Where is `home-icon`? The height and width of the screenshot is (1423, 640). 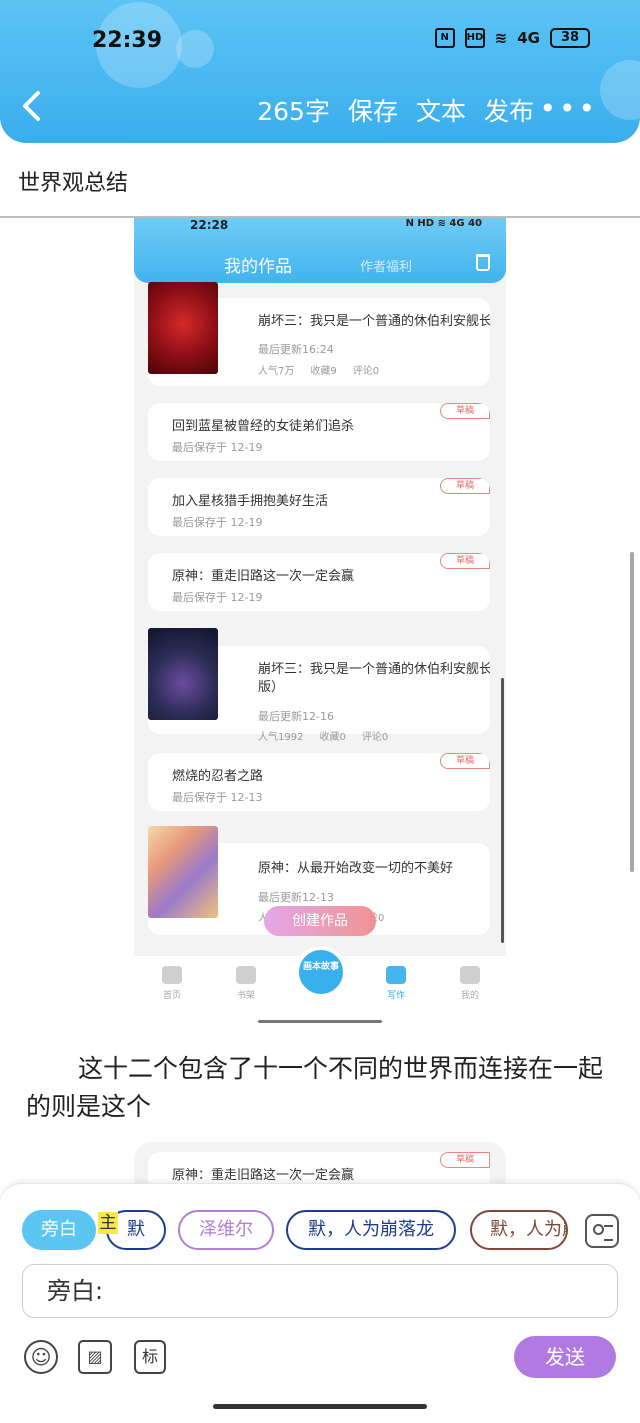 home-icon is located at coordinates (172, 975).